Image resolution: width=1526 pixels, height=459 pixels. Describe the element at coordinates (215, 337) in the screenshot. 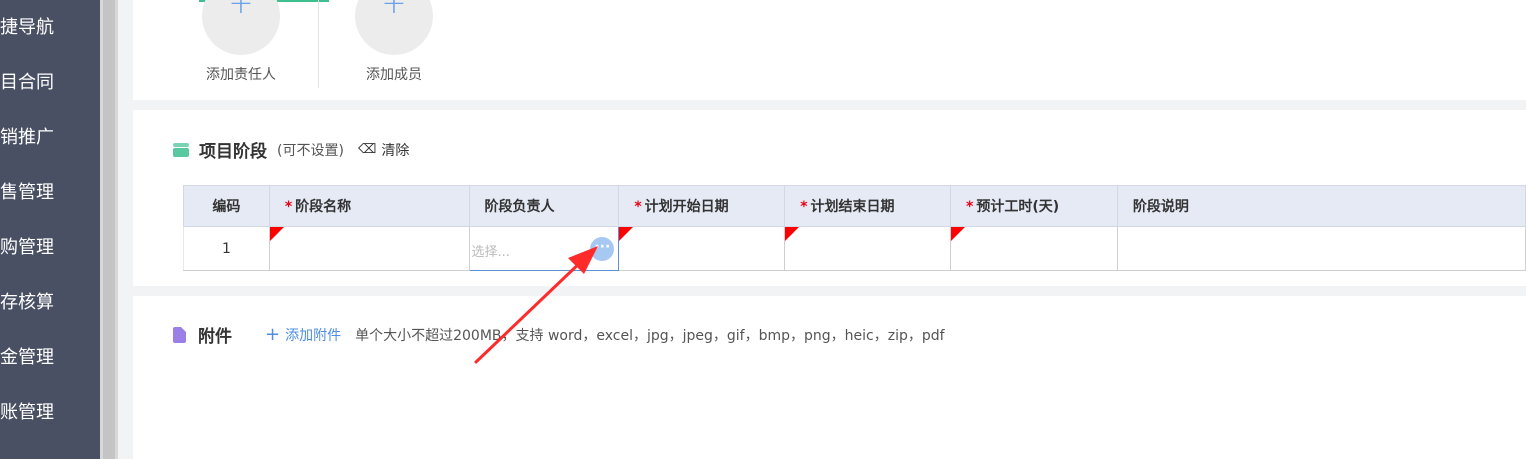

I see `attachment-title: 附件` at that location.